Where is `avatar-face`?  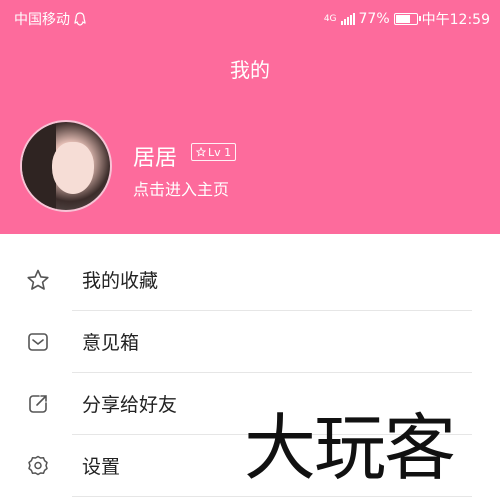 avatar-face is located at coordinates (73, 168).